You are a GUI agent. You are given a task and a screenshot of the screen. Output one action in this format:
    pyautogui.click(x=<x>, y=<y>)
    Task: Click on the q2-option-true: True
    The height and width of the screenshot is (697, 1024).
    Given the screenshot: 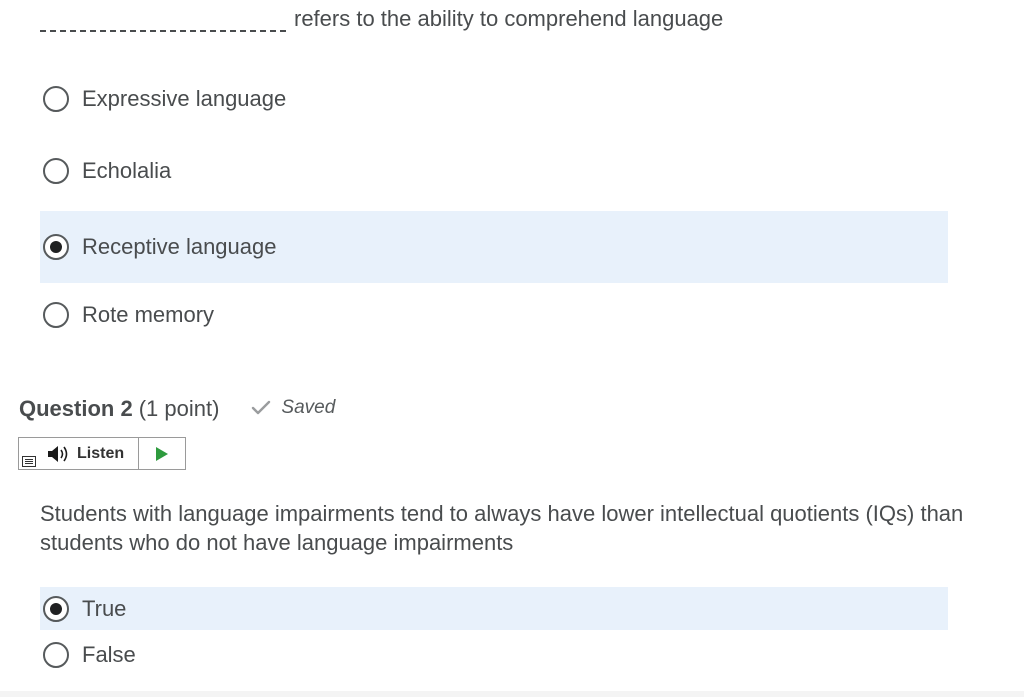 What is the action you would take?
    pyautogui.click(x=494, y=608)
    